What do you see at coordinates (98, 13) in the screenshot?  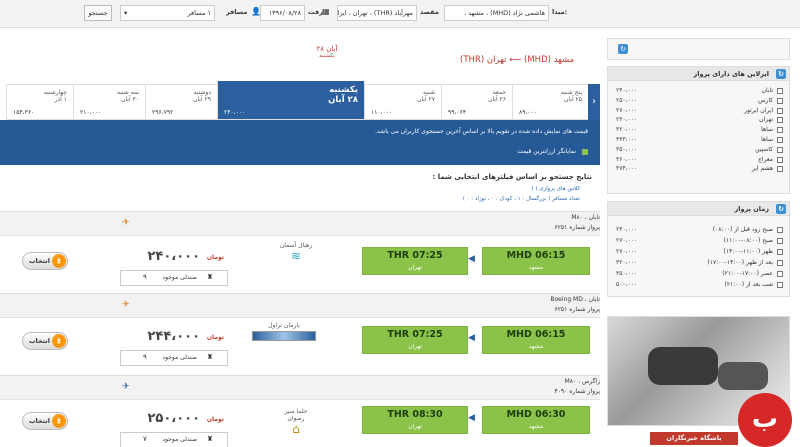 I see `search-button: جستجو` at bounding box center [98, 13].